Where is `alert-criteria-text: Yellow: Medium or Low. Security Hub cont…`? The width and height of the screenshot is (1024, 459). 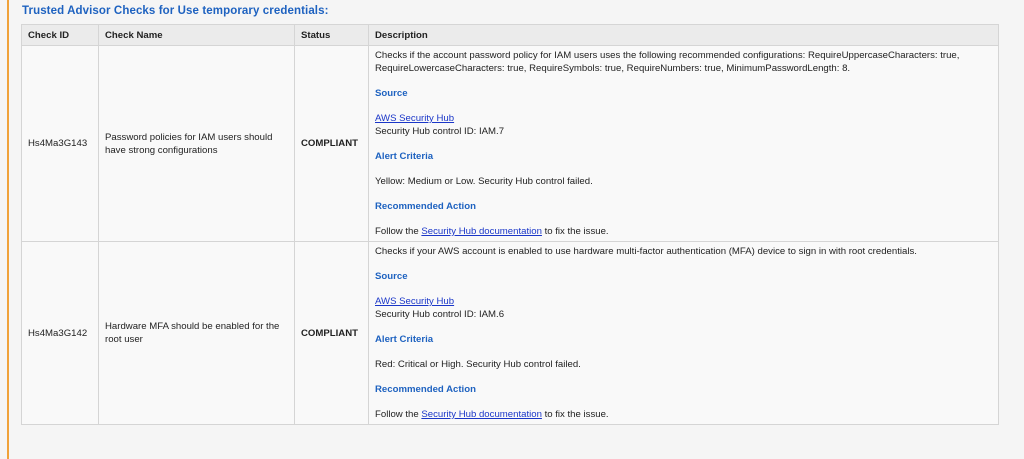
alert-criteria-text: Yellow: Medium or Low. Security Hub cont… is located at coordinates (484, 181).